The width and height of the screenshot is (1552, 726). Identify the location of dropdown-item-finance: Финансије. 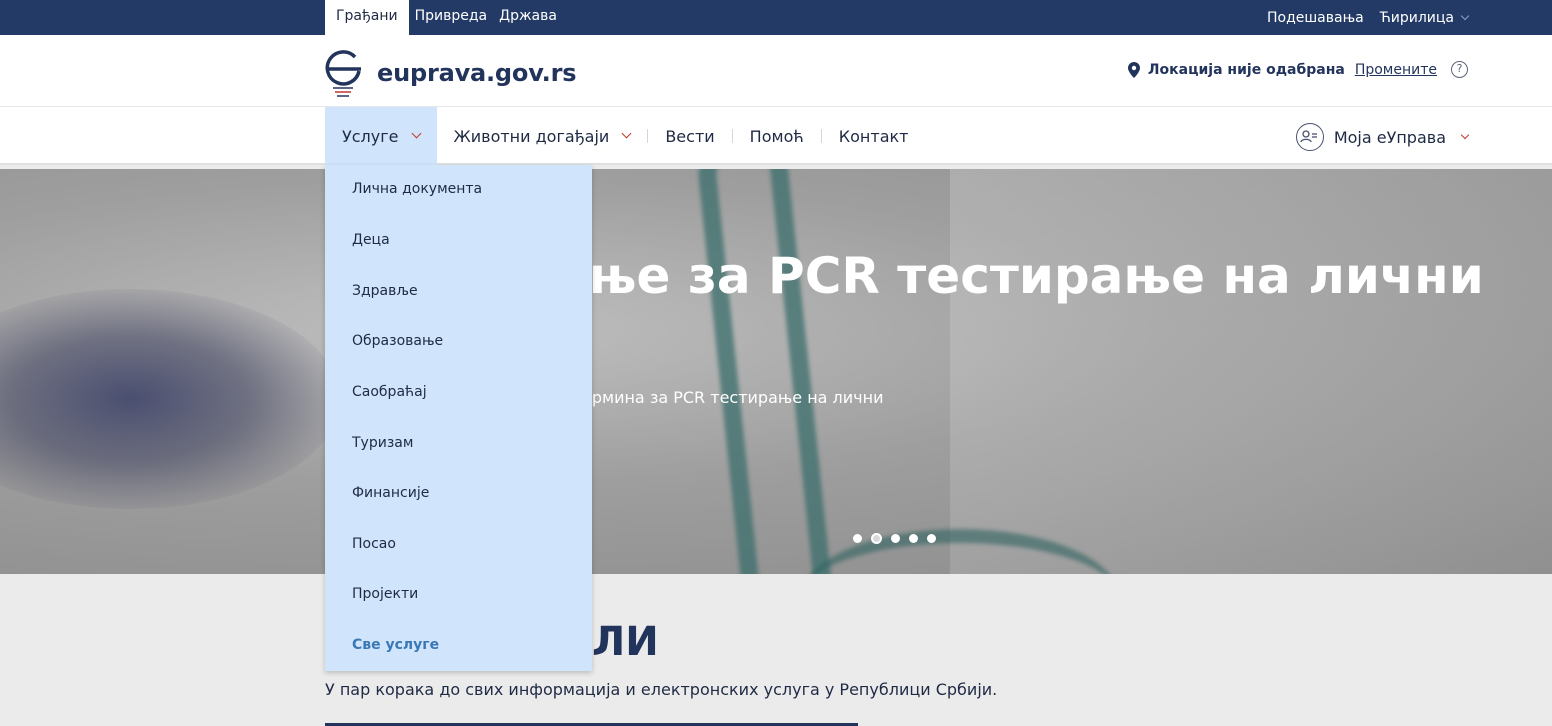
(390, 493).